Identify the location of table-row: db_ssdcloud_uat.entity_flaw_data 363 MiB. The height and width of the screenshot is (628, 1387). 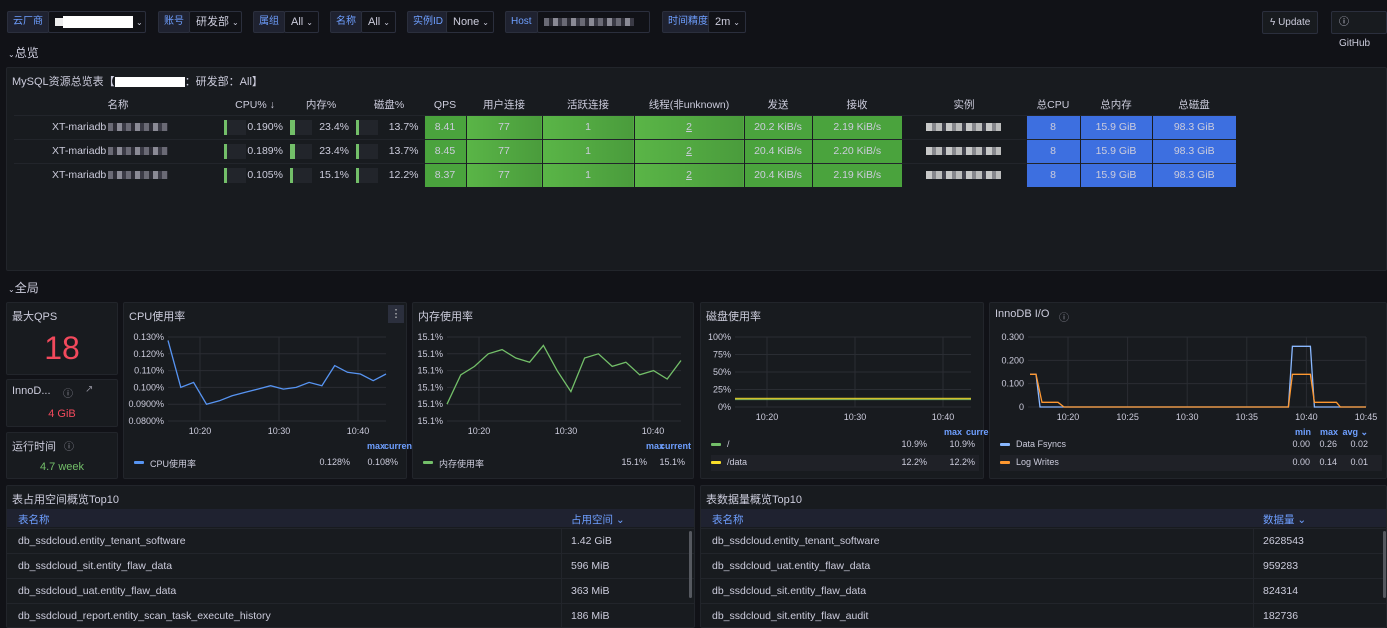
(350, 590).